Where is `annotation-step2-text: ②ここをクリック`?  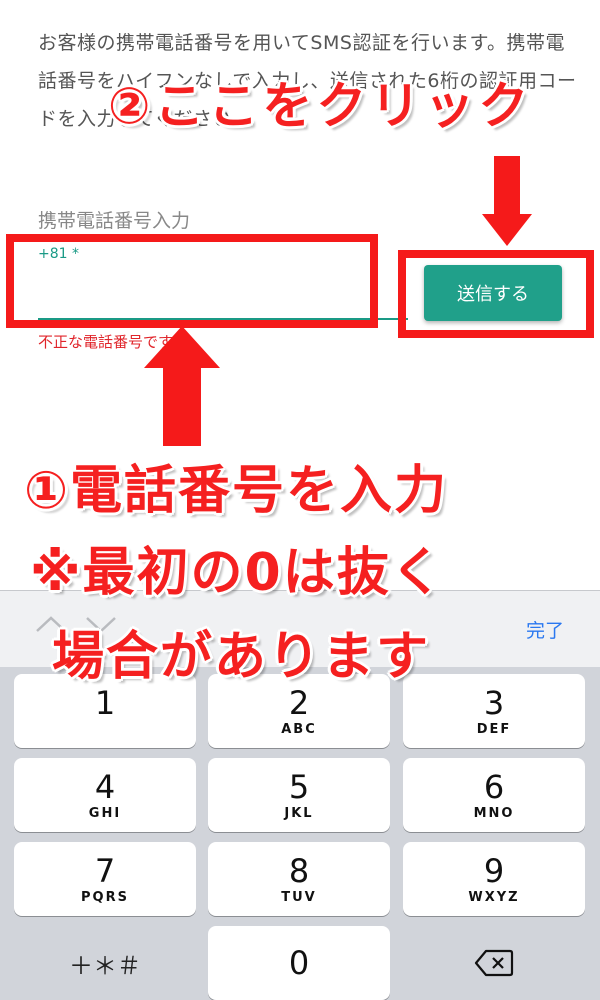 annotation-step2-text: ②ここをクリック is located at coordinates (320, 106).